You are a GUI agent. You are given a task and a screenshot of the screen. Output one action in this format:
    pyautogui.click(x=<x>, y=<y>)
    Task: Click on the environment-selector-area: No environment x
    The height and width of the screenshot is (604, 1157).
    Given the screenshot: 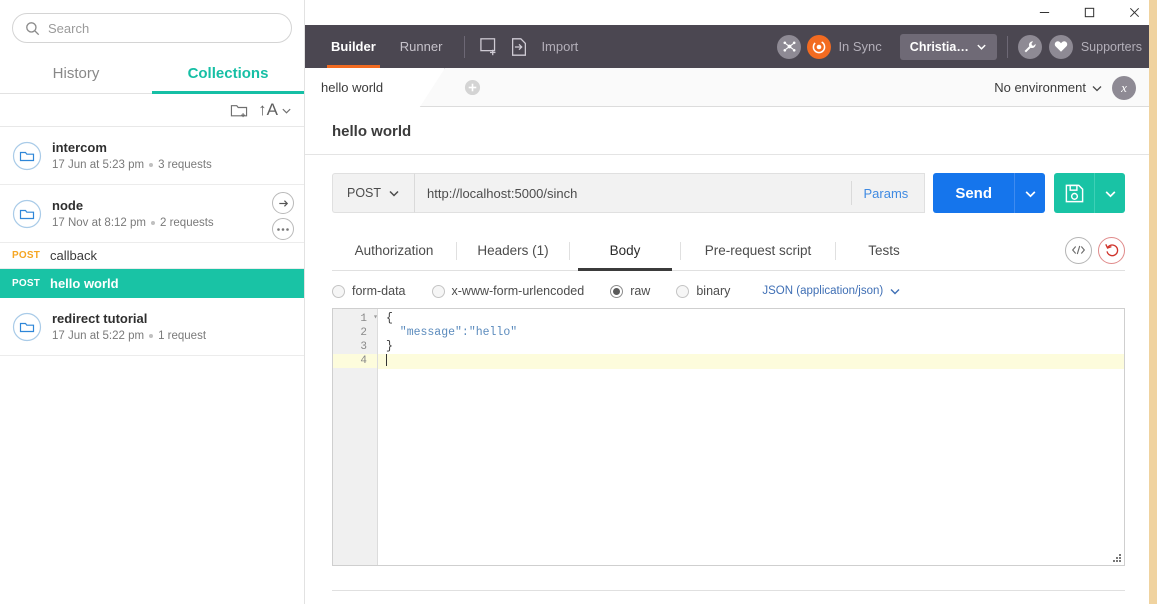 What is the action you would take?
    pyautogui.click(x=1065, y=87)
    